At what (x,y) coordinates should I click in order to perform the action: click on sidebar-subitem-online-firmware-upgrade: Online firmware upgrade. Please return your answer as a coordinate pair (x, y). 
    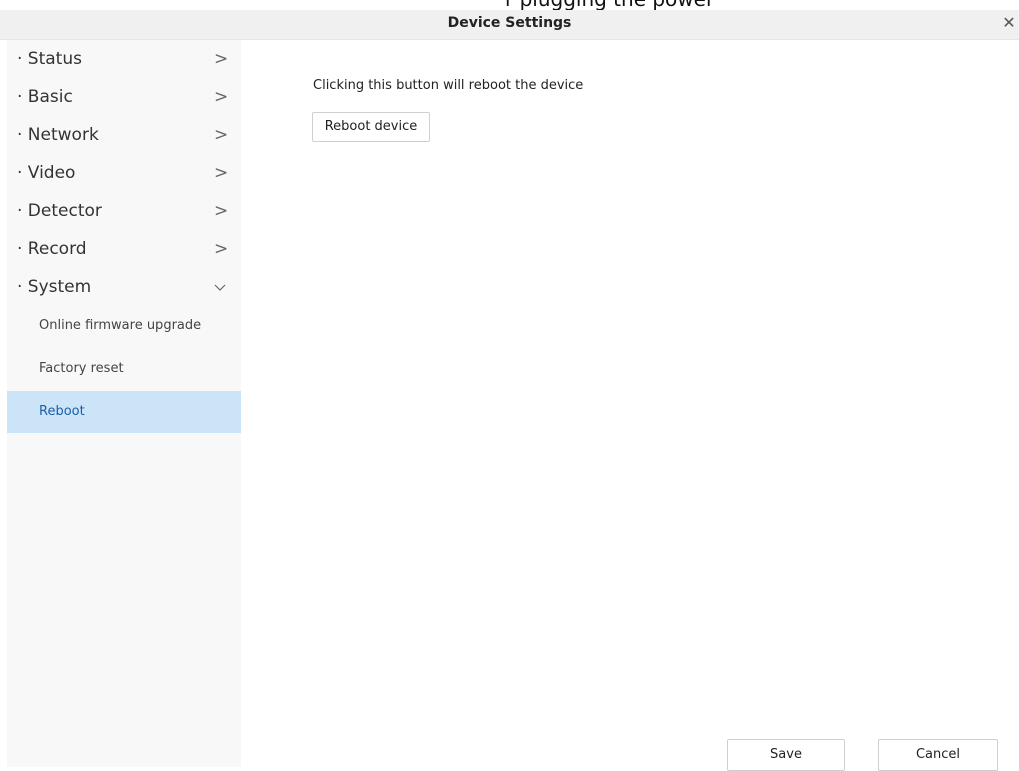
    Looking at the image, I should click on (124, 326).